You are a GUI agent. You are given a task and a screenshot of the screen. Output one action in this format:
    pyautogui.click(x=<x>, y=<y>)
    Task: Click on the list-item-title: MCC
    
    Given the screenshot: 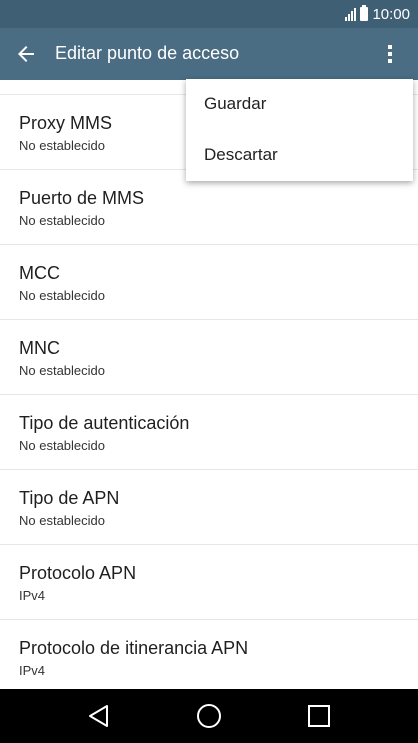 What is the action you would take?
    pyautogui.click(x=39, y=273)
    